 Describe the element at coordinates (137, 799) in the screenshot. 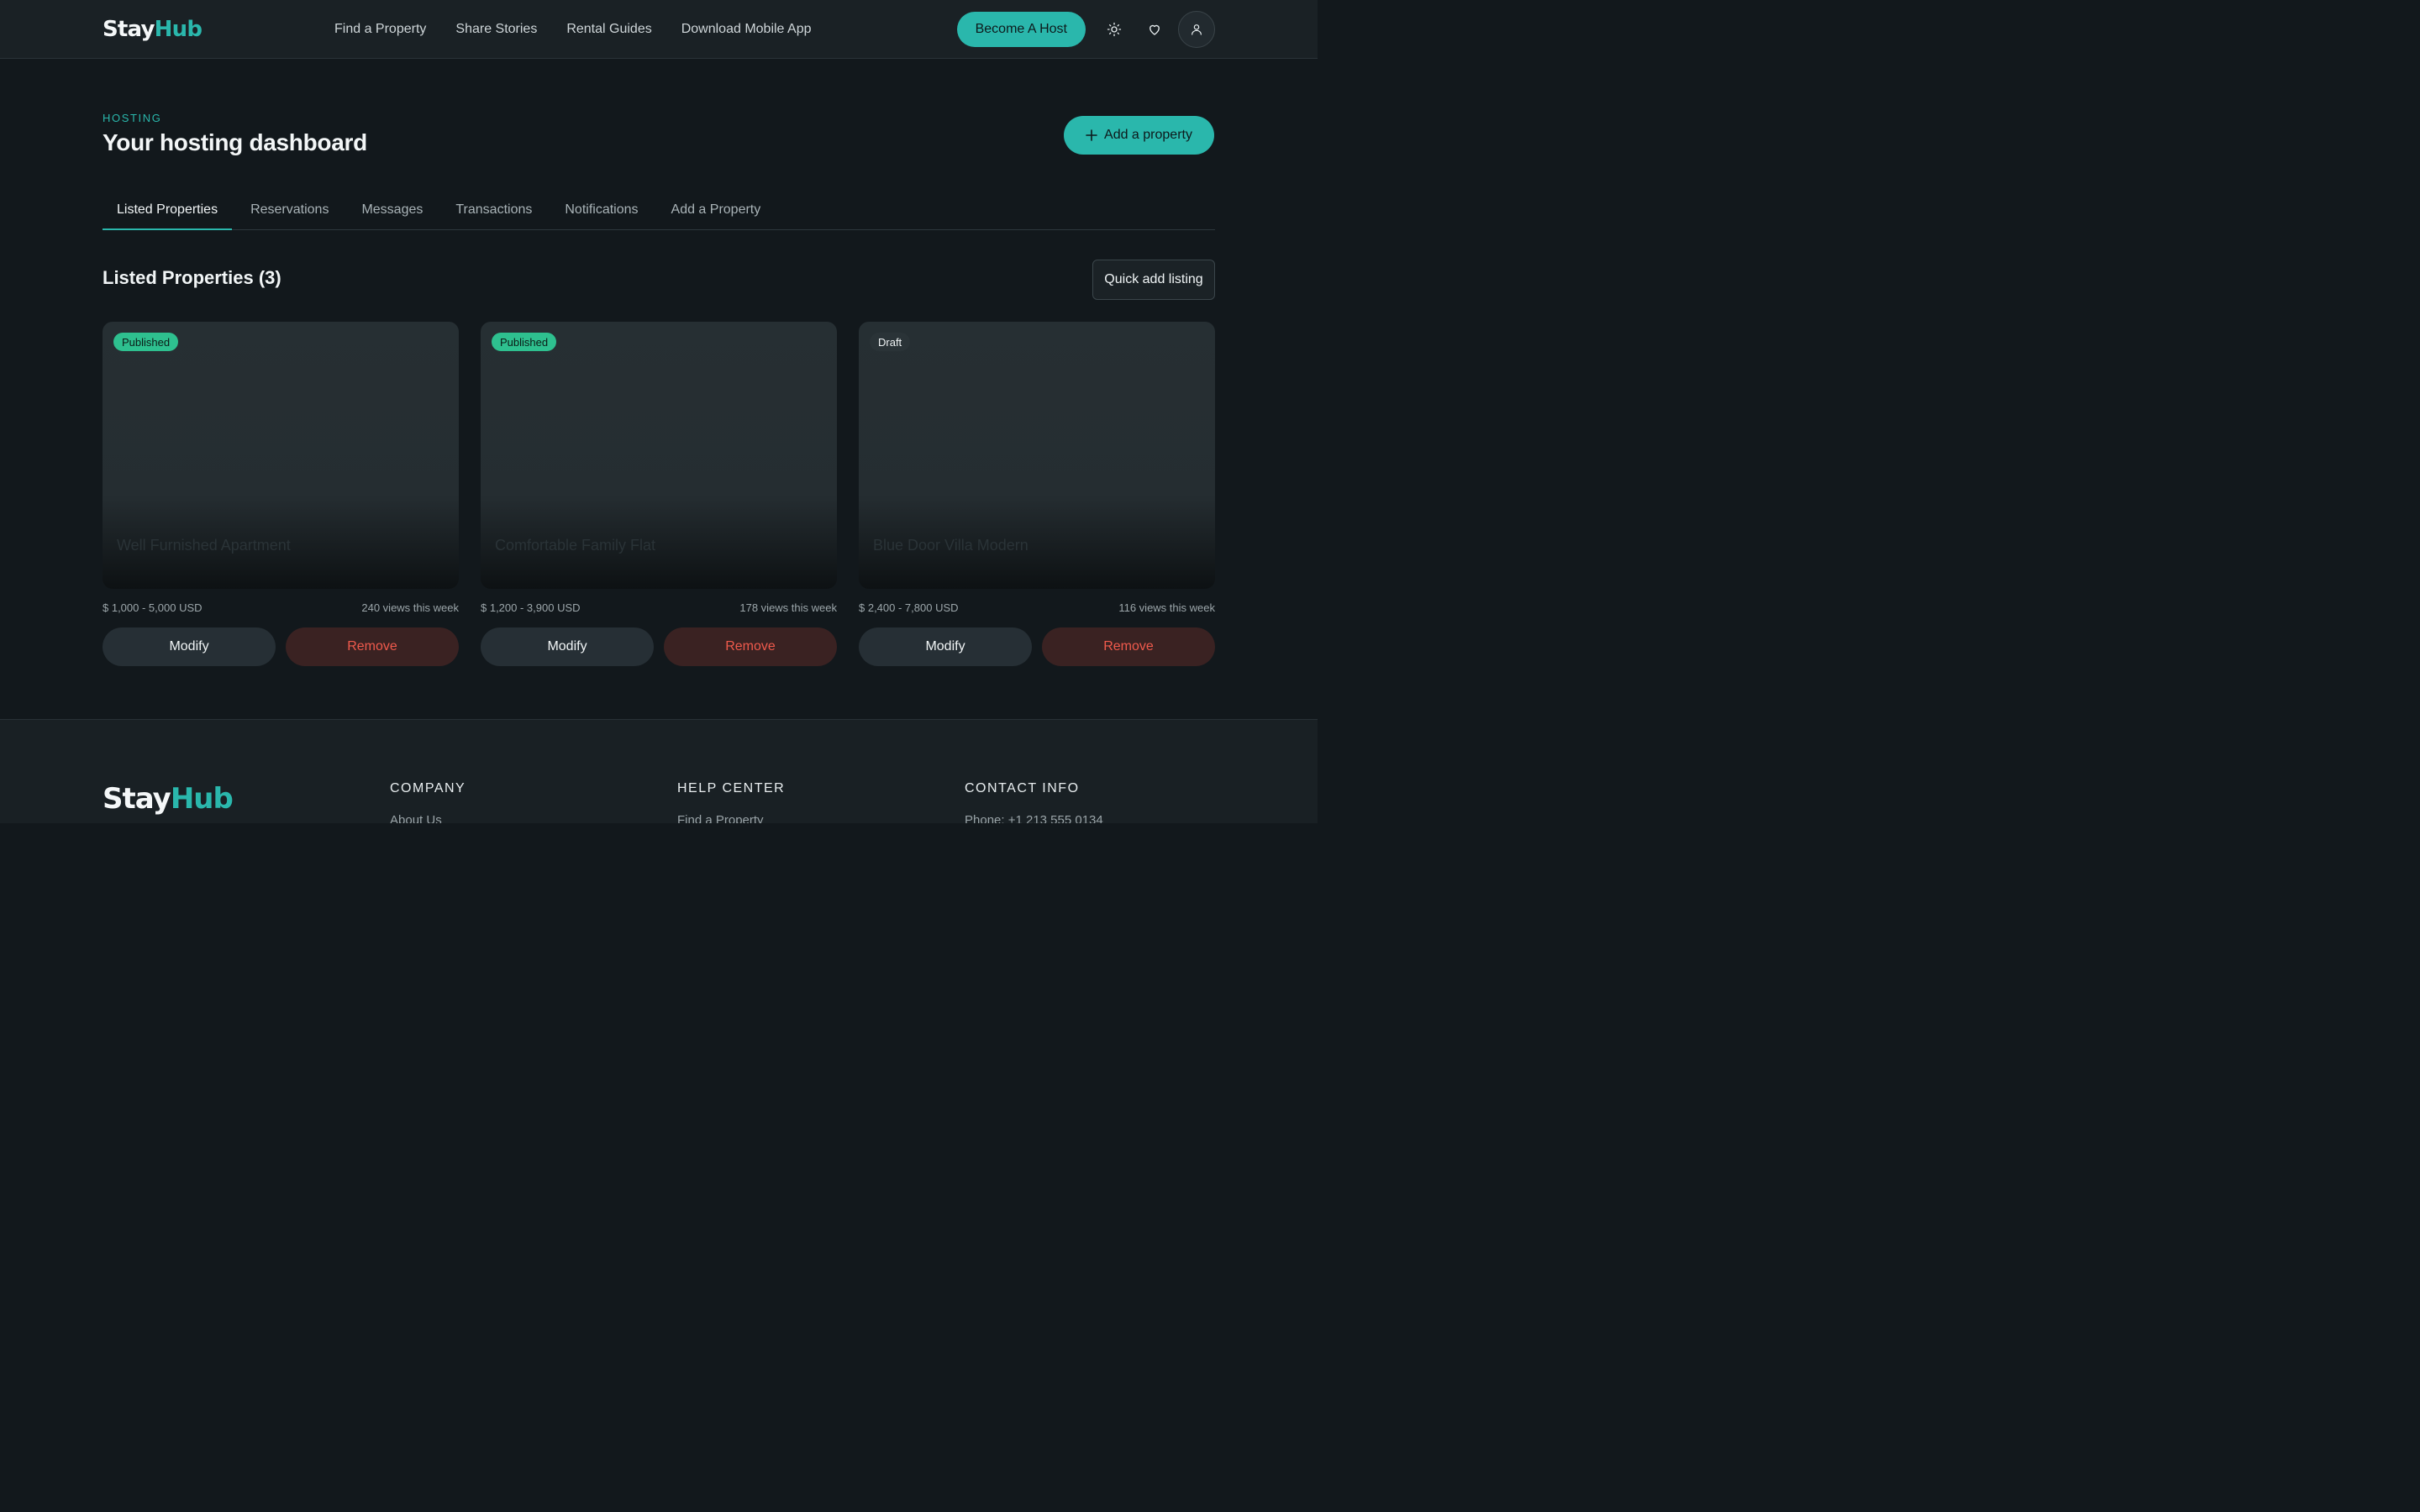

I see `footer-logo-part1: Stay` at that location.